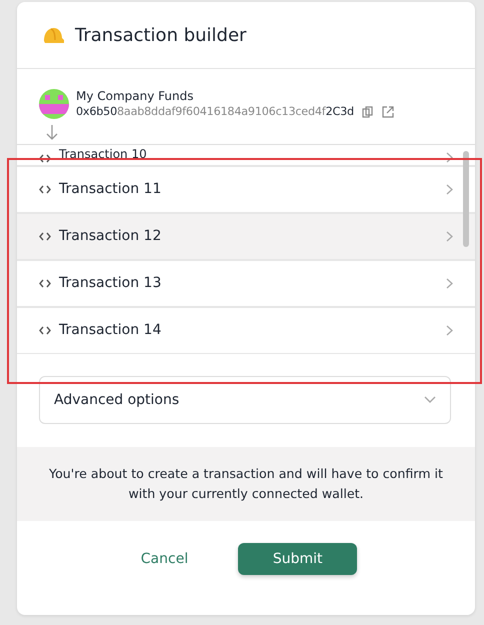  What do you see at coordinates (246, 237) in the screenshot?
I see `transaction-item: Transaction 12` at bounding box center [246, 237].